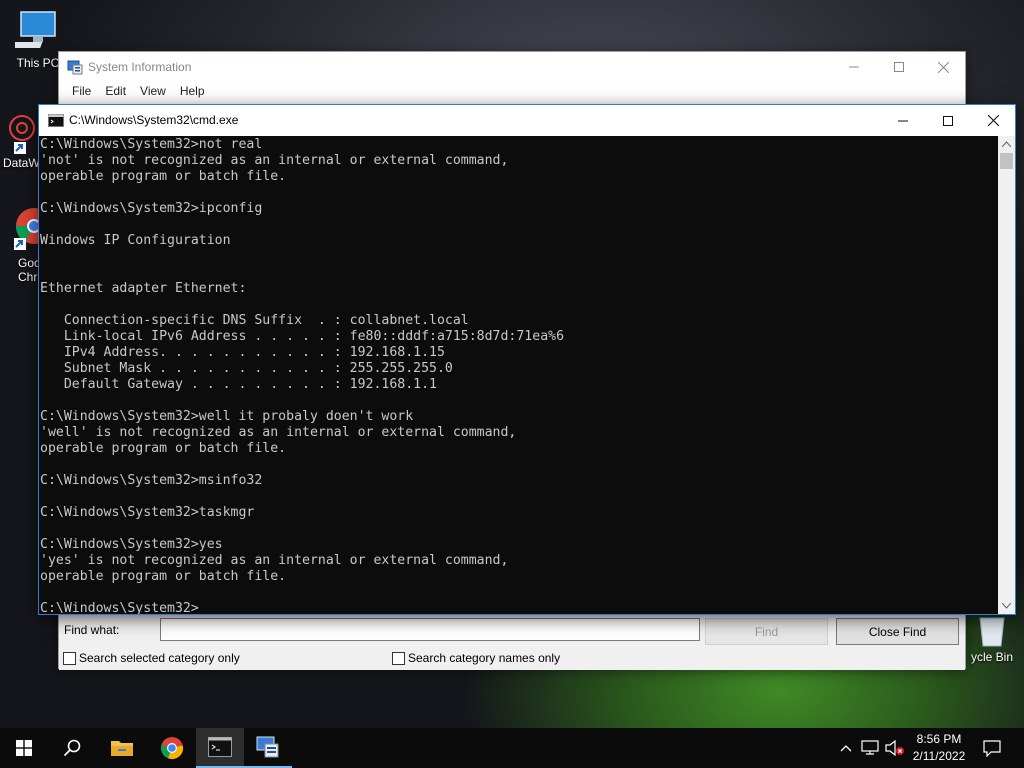 This screenshot has width=1024, height=768. I want to click on desktop-icon-chrome: Goo Chro, so click(22, 245).